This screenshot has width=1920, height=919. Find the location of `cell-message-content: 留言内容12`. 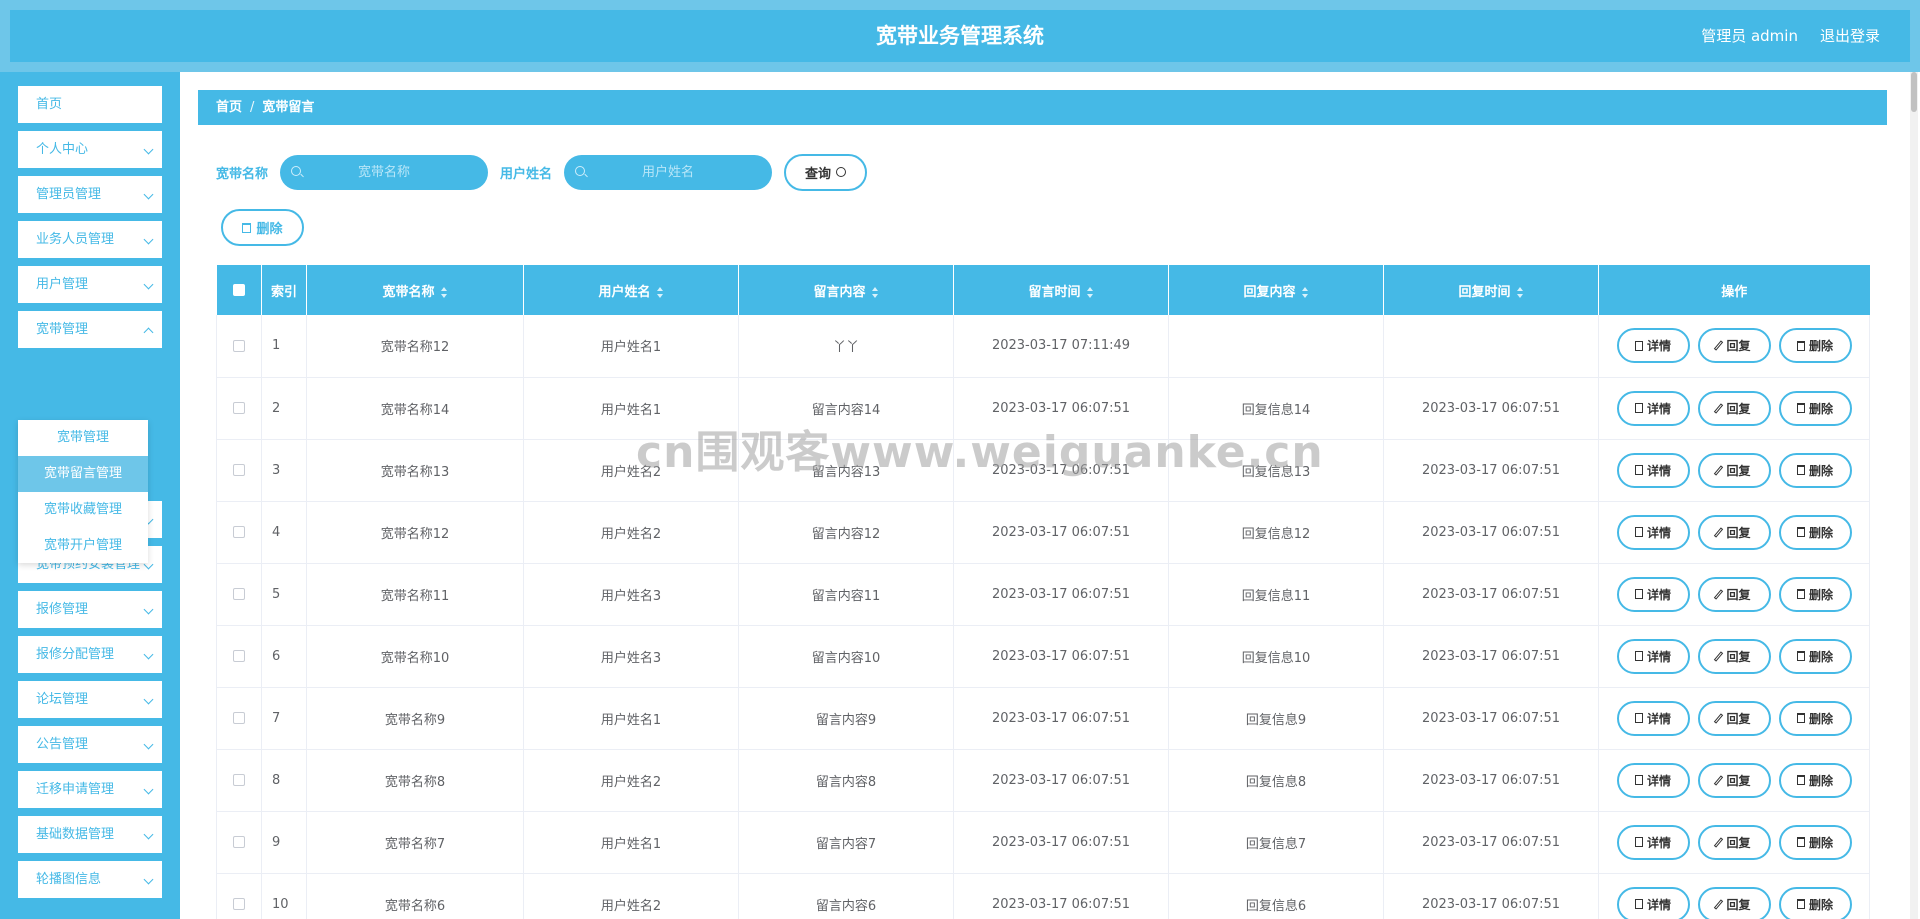

cell-message-content: 留言内容12 is located at coordinates (846, 532).